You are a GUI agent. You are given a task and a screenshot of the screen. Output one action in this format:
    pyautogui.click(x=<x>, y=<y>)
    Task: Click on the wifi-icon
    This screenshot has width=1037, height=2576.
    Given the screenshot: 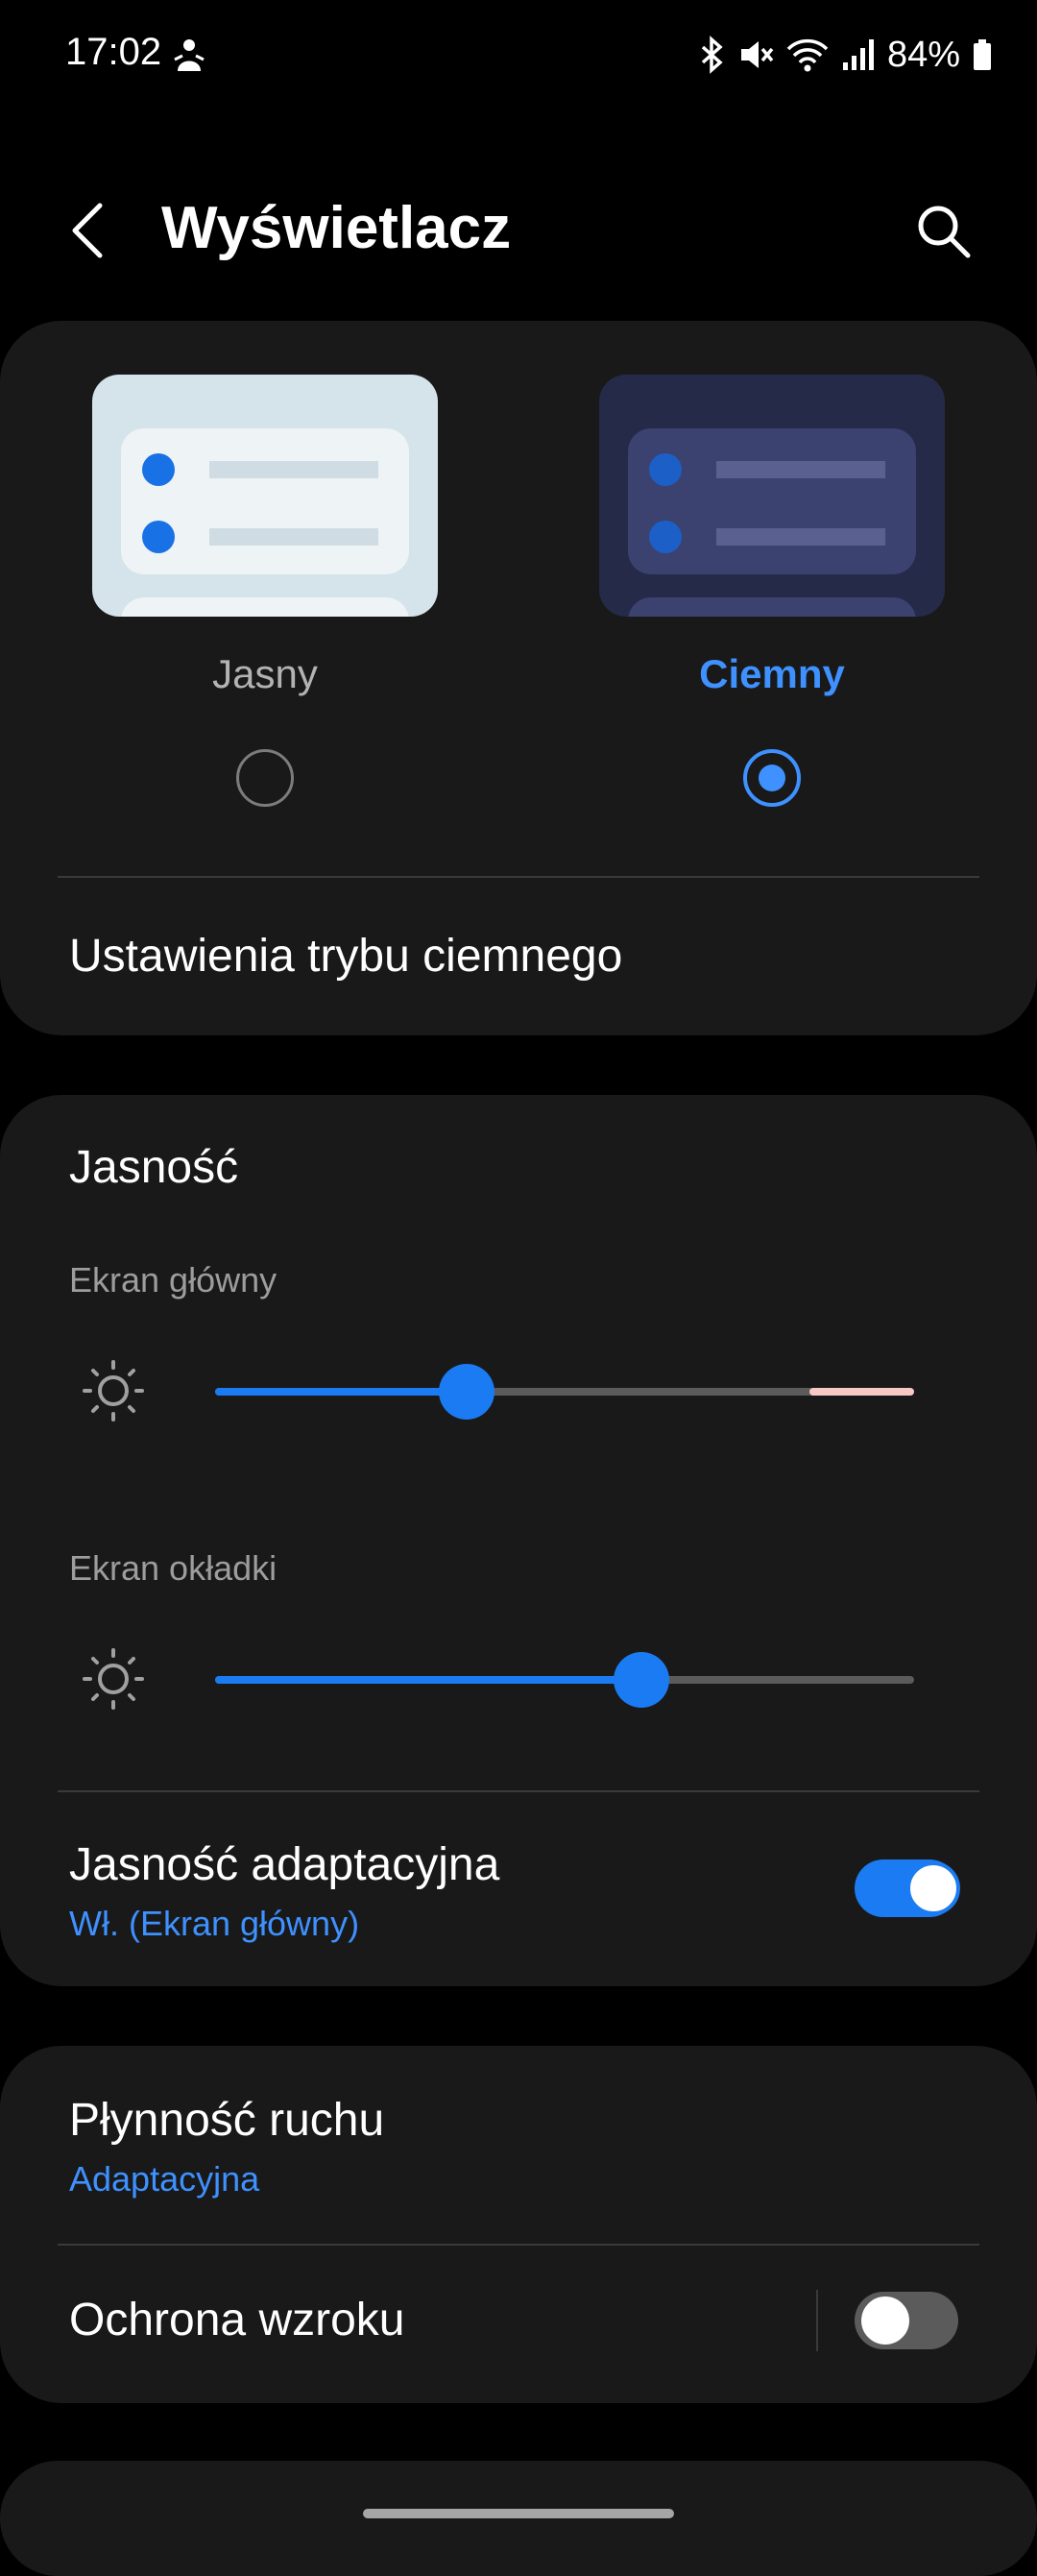 What is the action you would take?
    pyautogui.click(x=807, y=55)
    